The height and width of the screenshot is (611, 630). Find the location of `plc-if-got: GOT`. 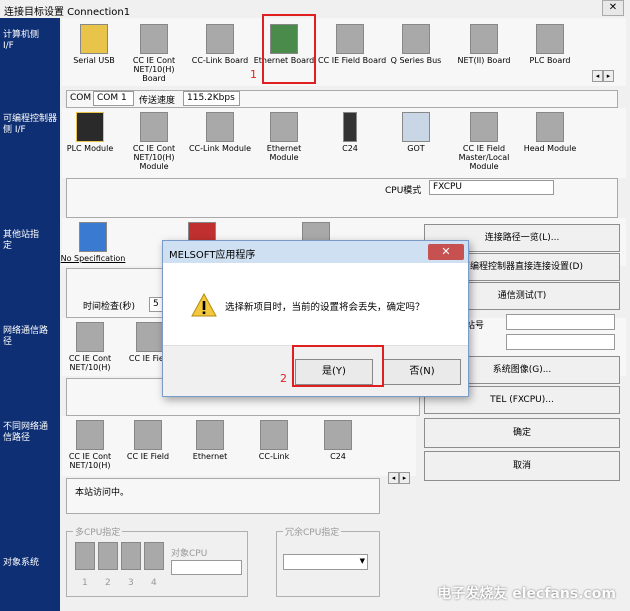

plc-if-got: GOT is located at coordinates (416, 132).